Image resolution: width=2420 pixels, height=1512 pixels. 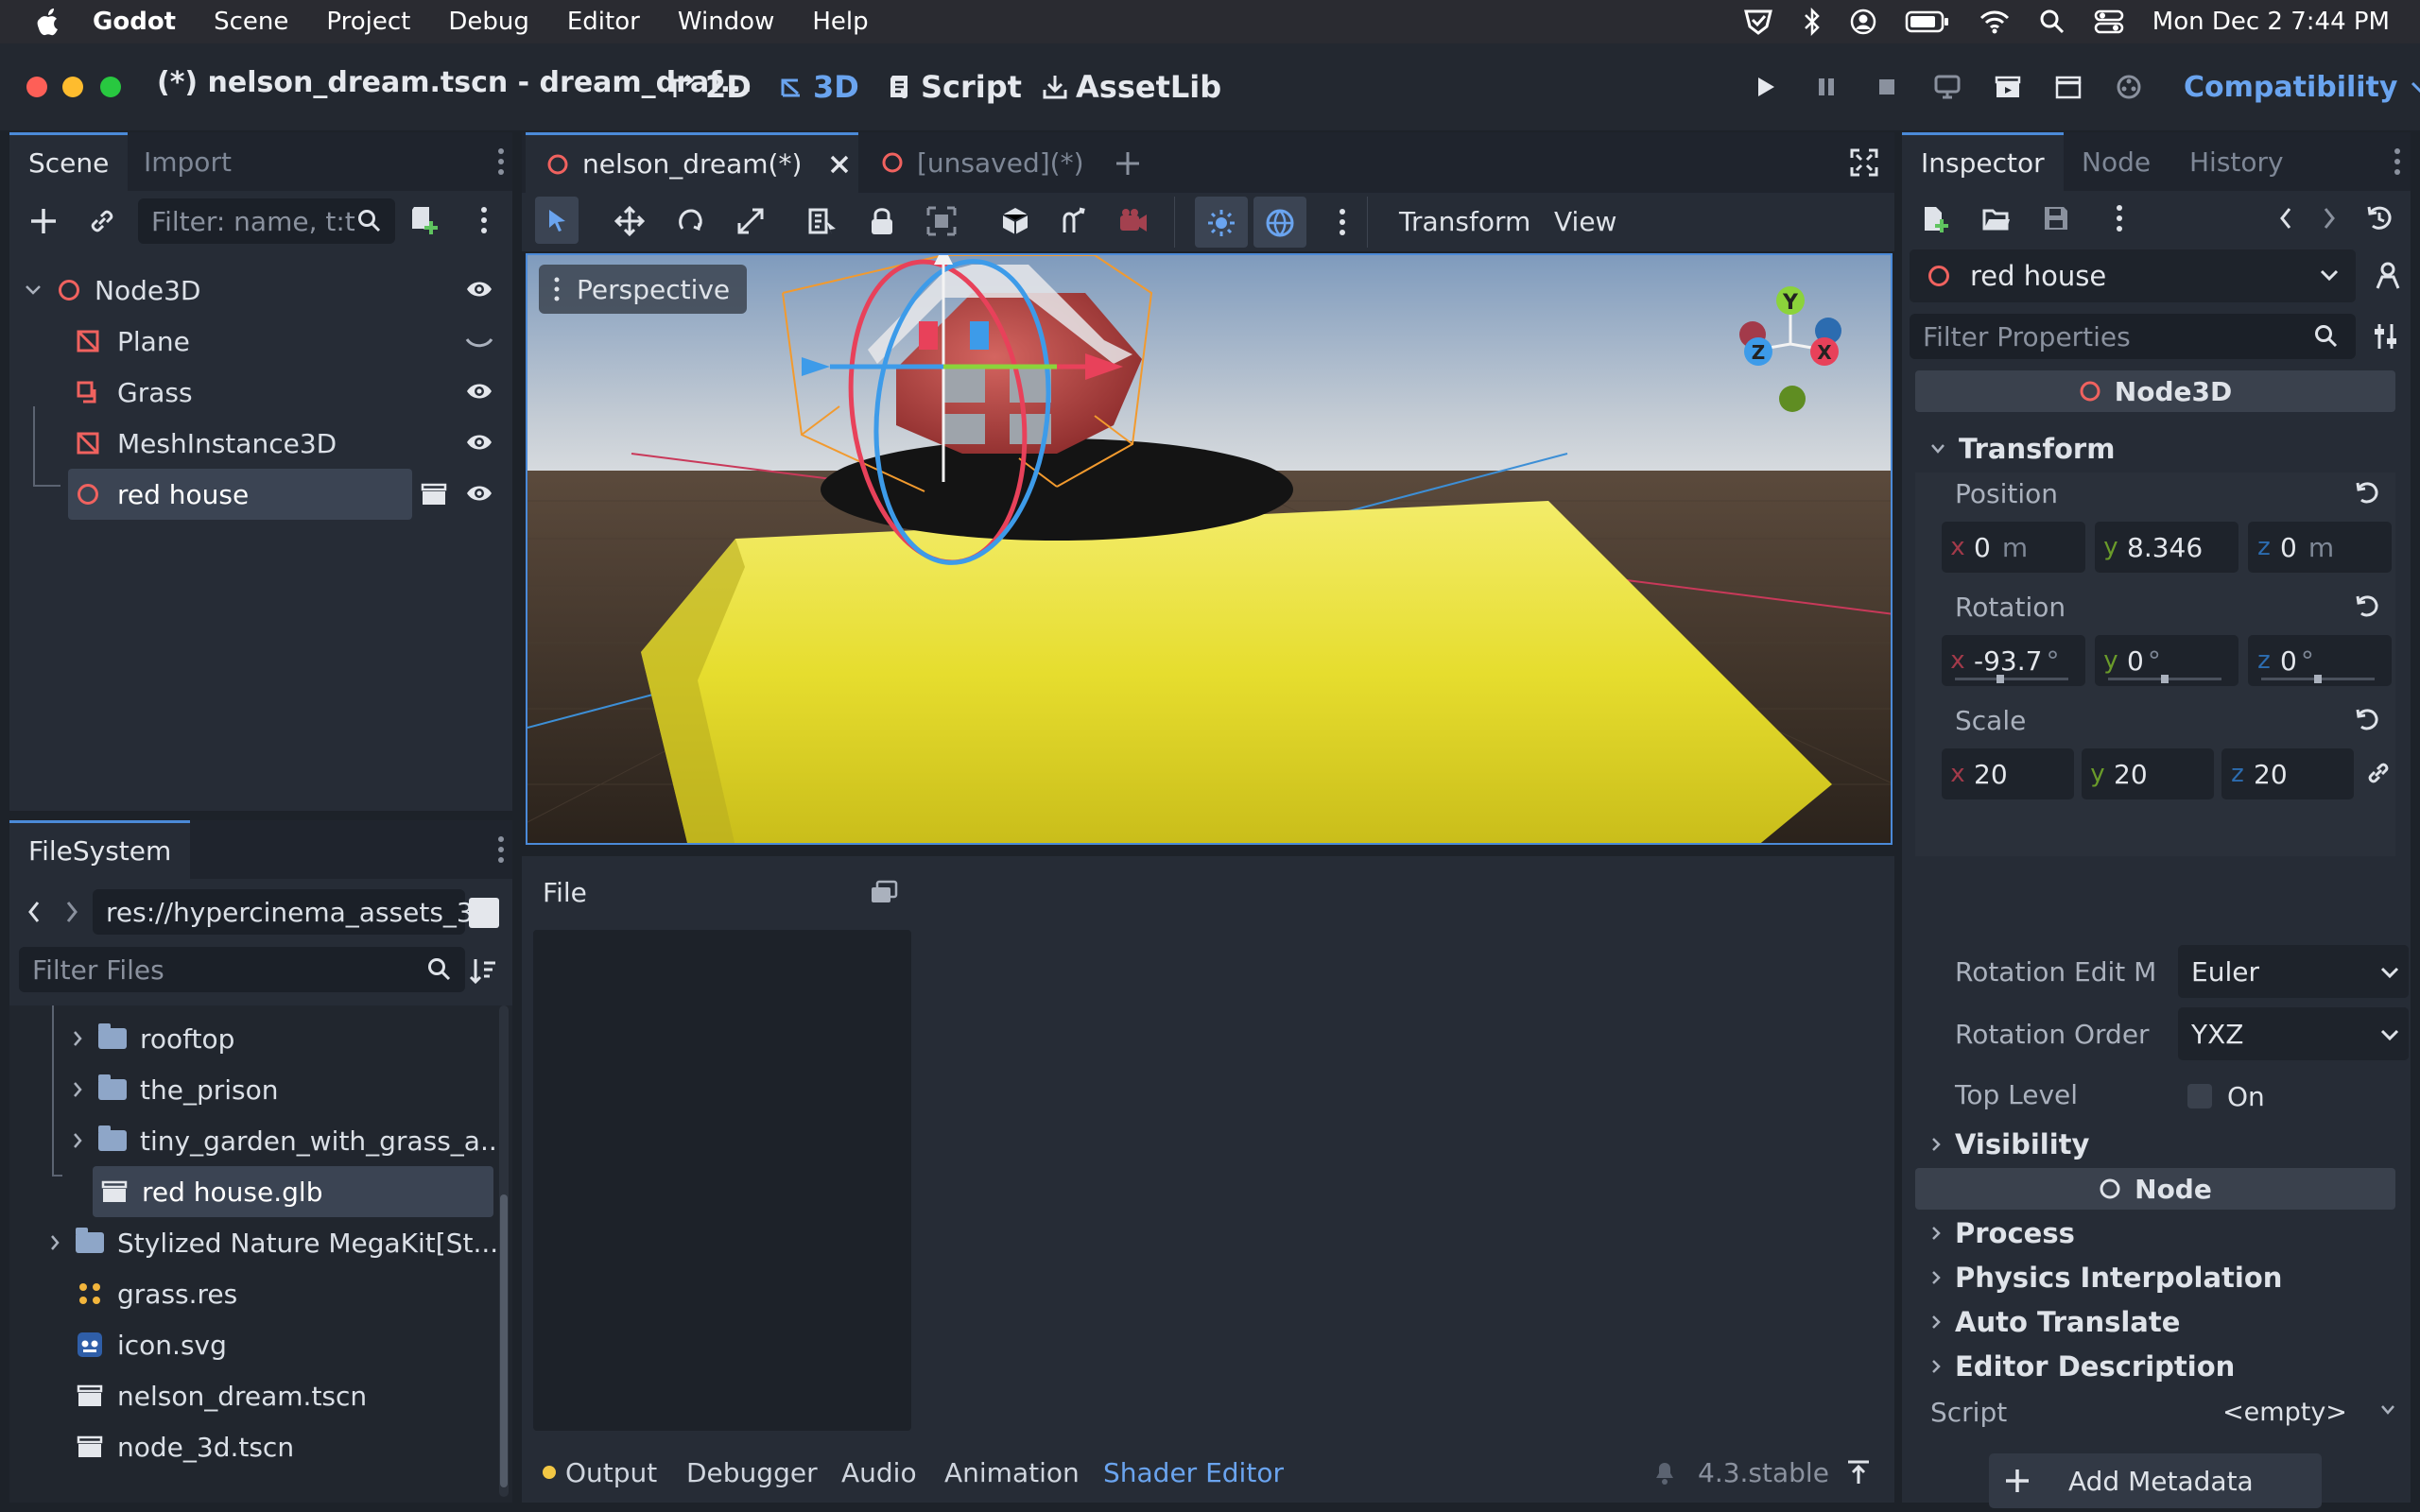 I want to click on tab-output: Output, so click(x=600, y=1472).